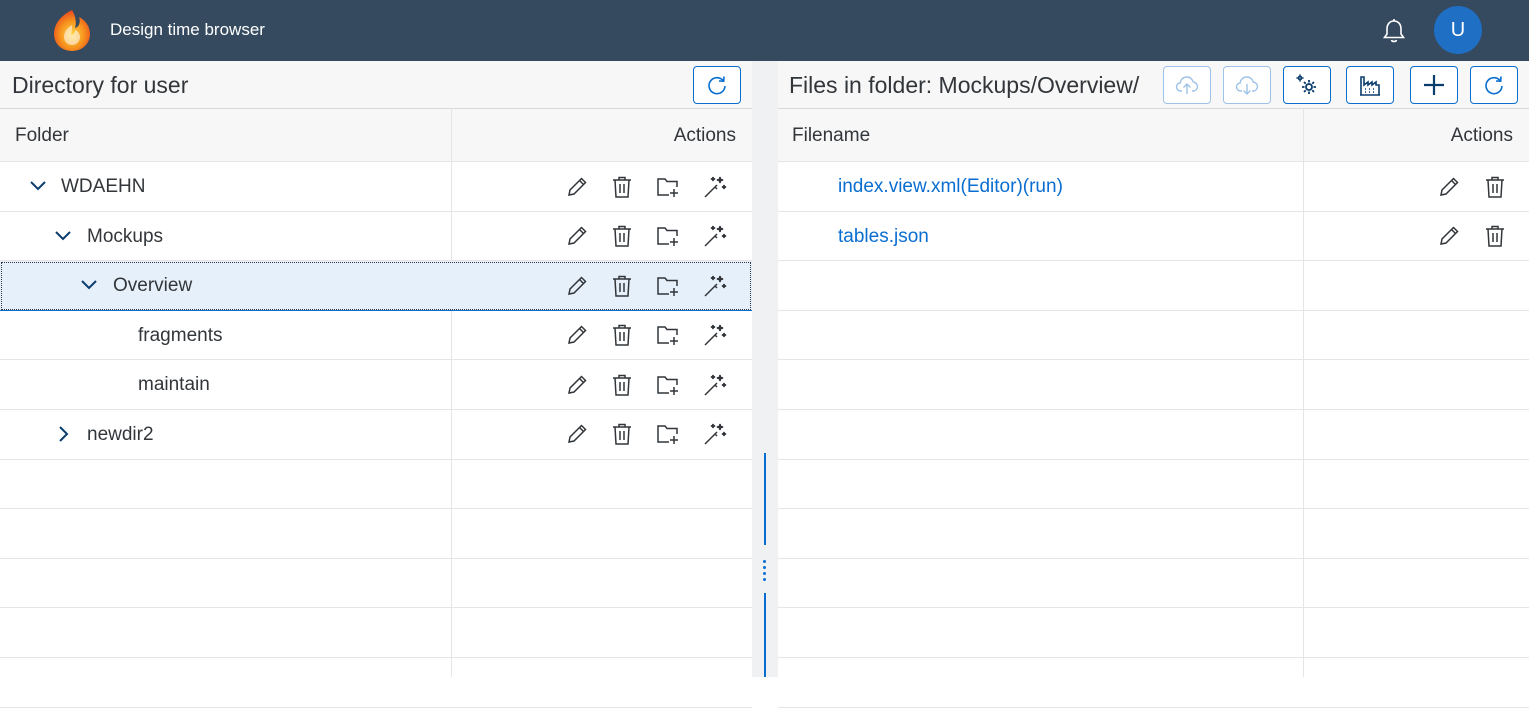  I want to click on bell-icon, so click(1394, 31).